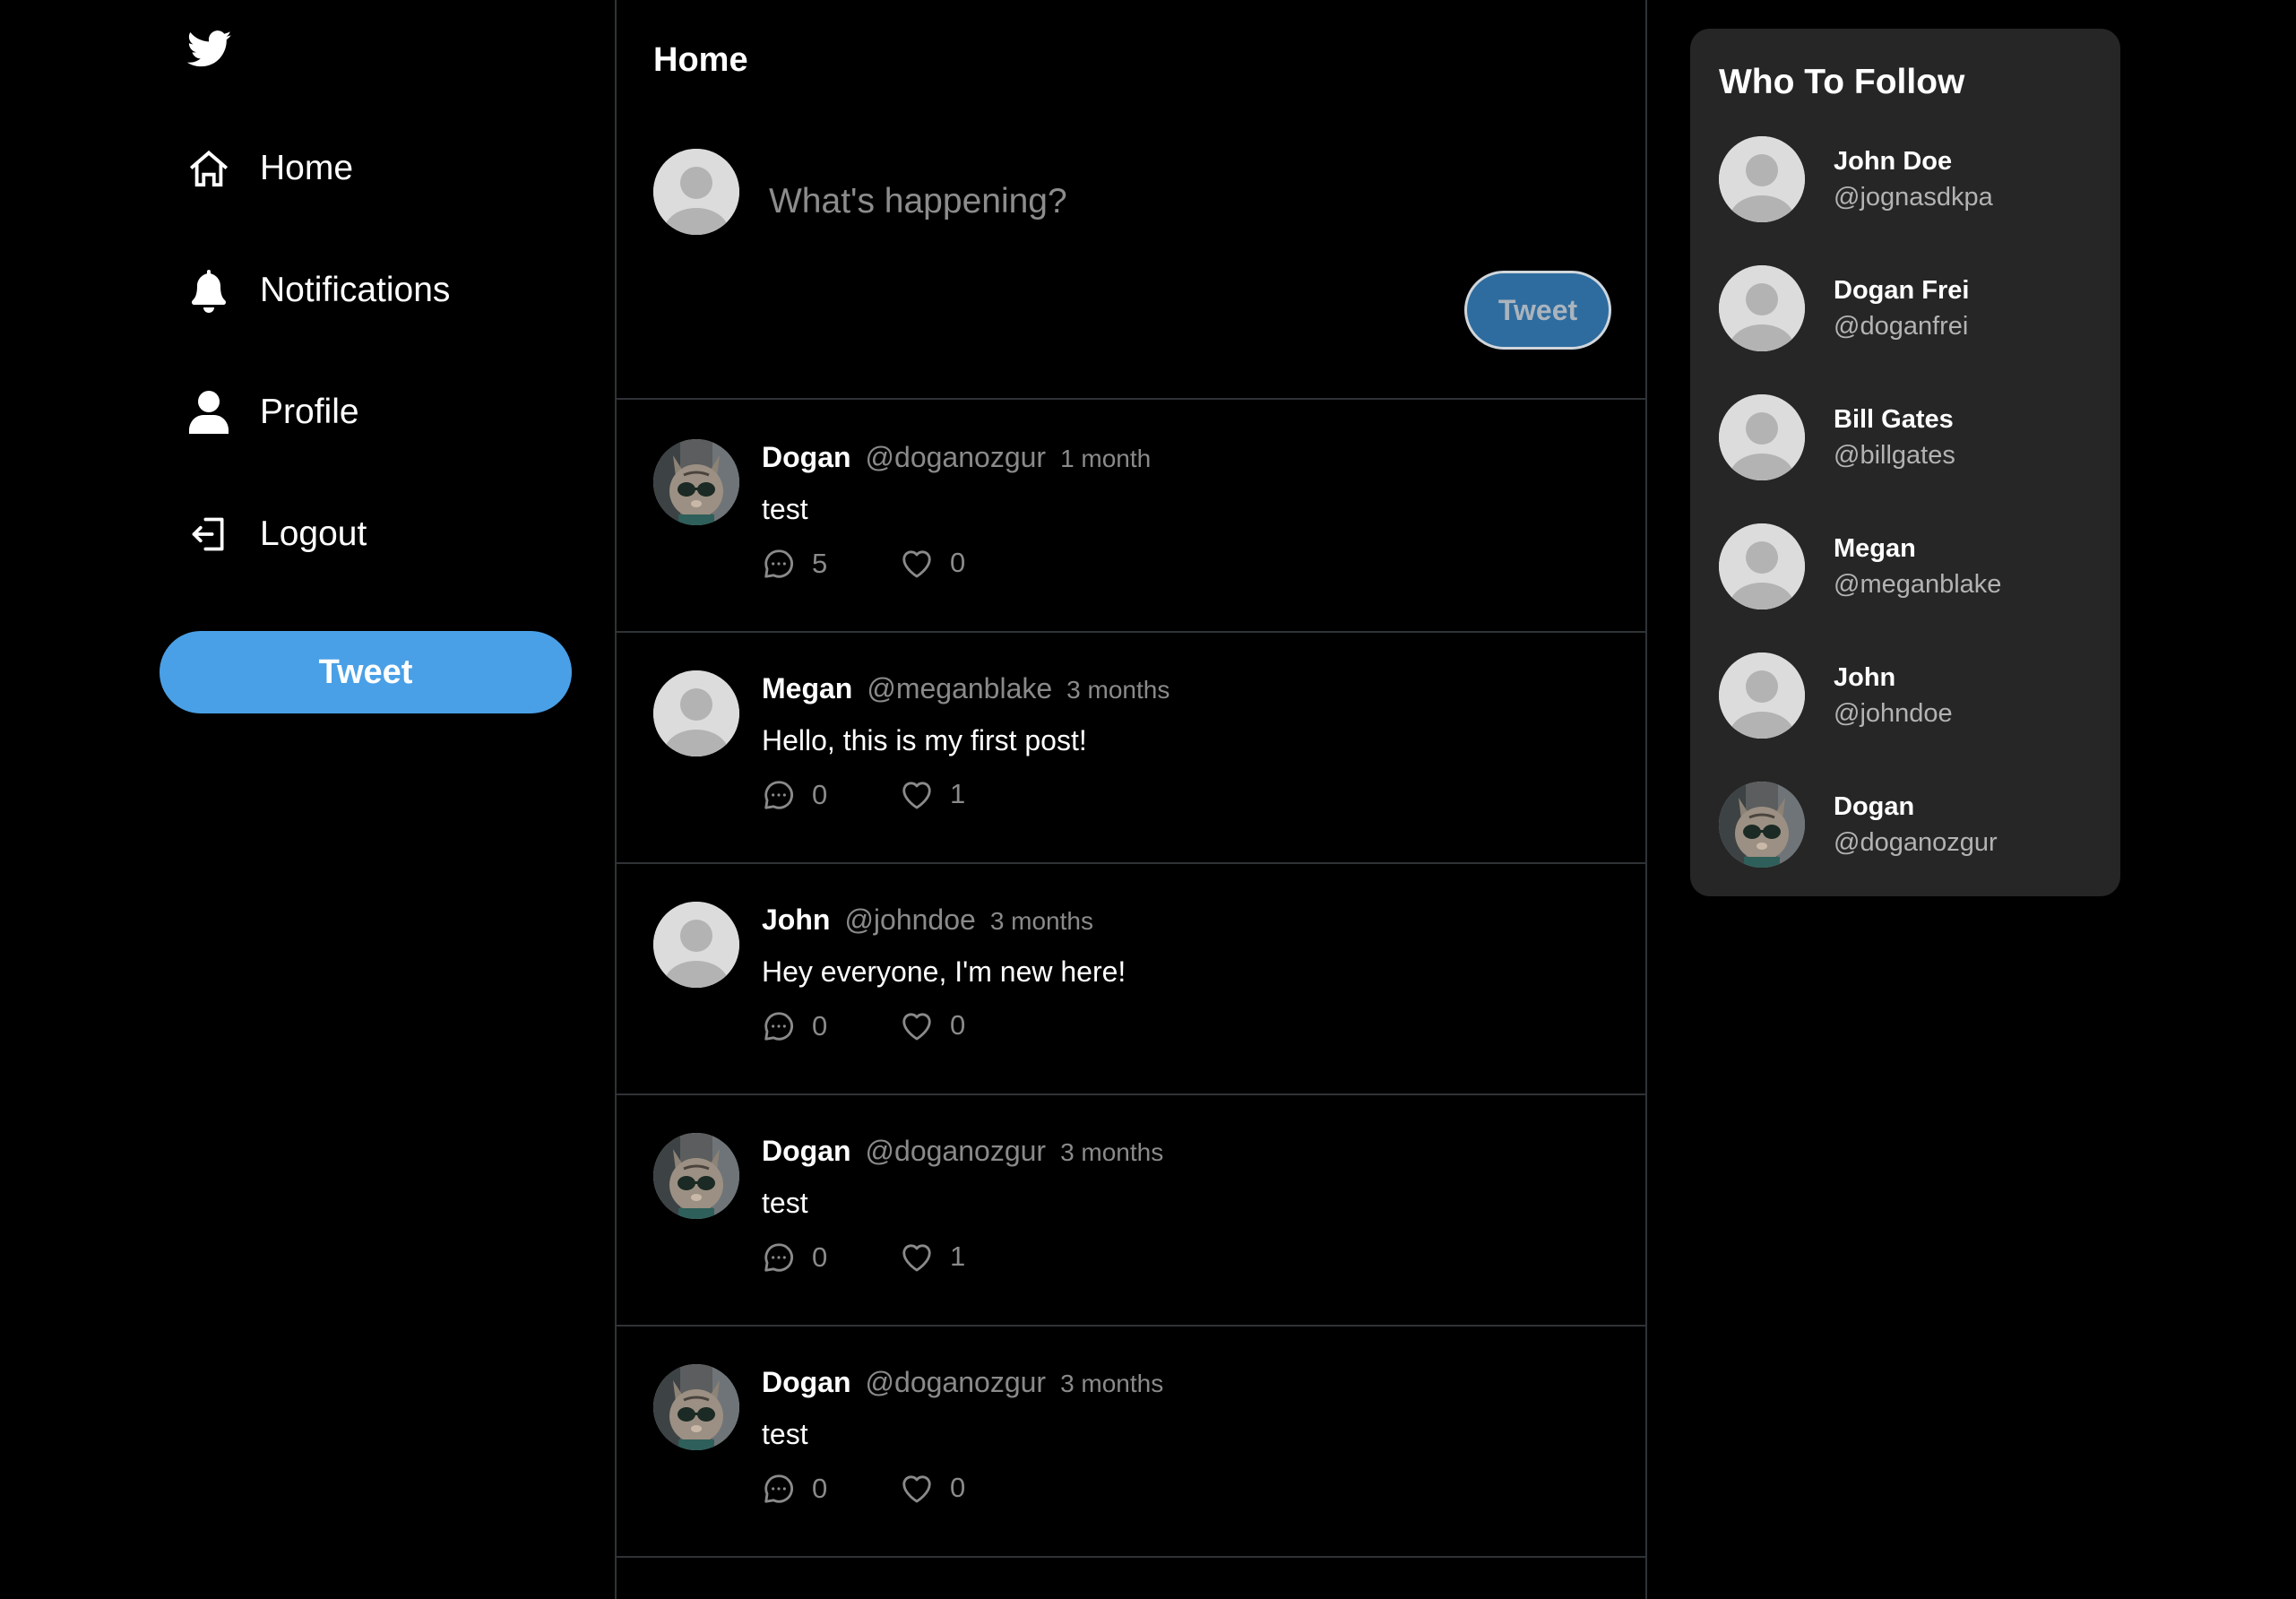 This screenshot has height=1599, width=2296. What do you see at coordinates (944, 972) in the screenshot?
I see `tweet-text: Hey everyone, I'm new here!` at bounding box center [944, 972].